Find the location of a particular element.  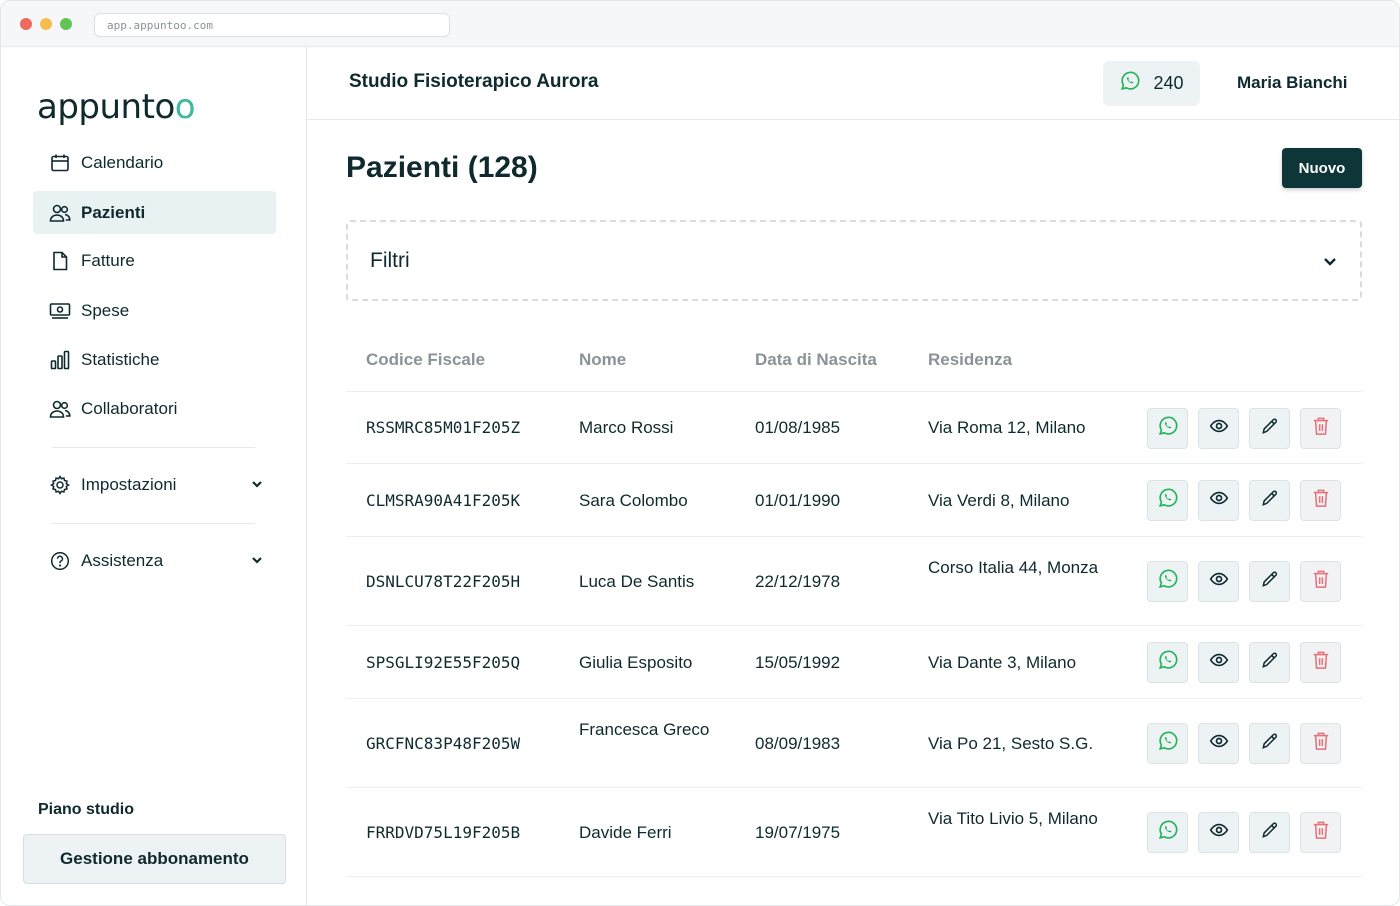

whatsapp-count: 240 is located at coordinates (1168, 83).